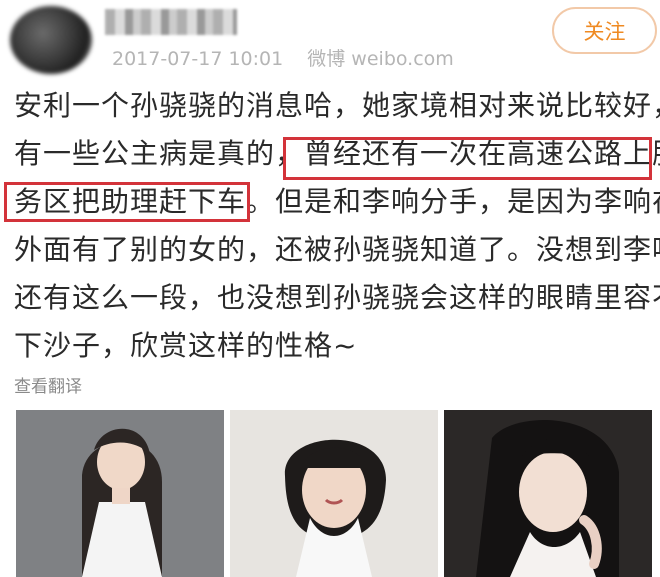 Image resolution: width=660 pixels, height=577 pixels. I want to click on username-blurred, so click(171, 22).